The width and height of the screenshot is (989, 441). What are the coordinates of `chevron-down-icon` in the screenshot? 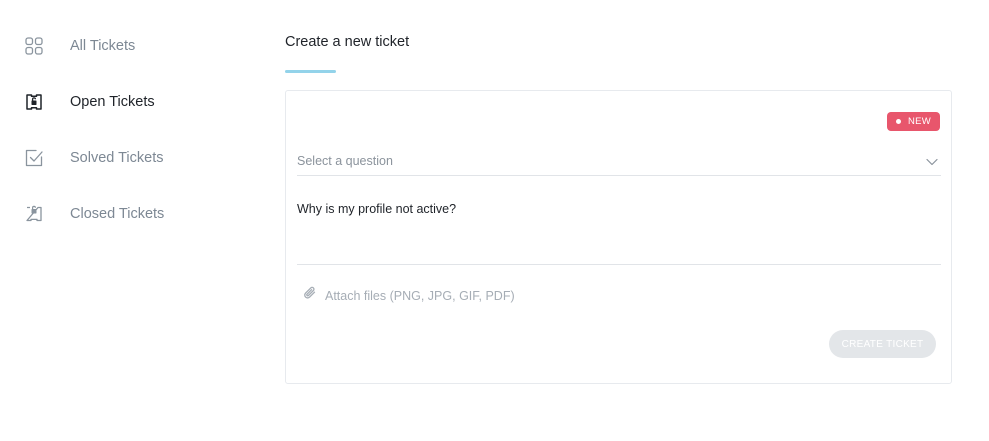 It's located at (932, 162).